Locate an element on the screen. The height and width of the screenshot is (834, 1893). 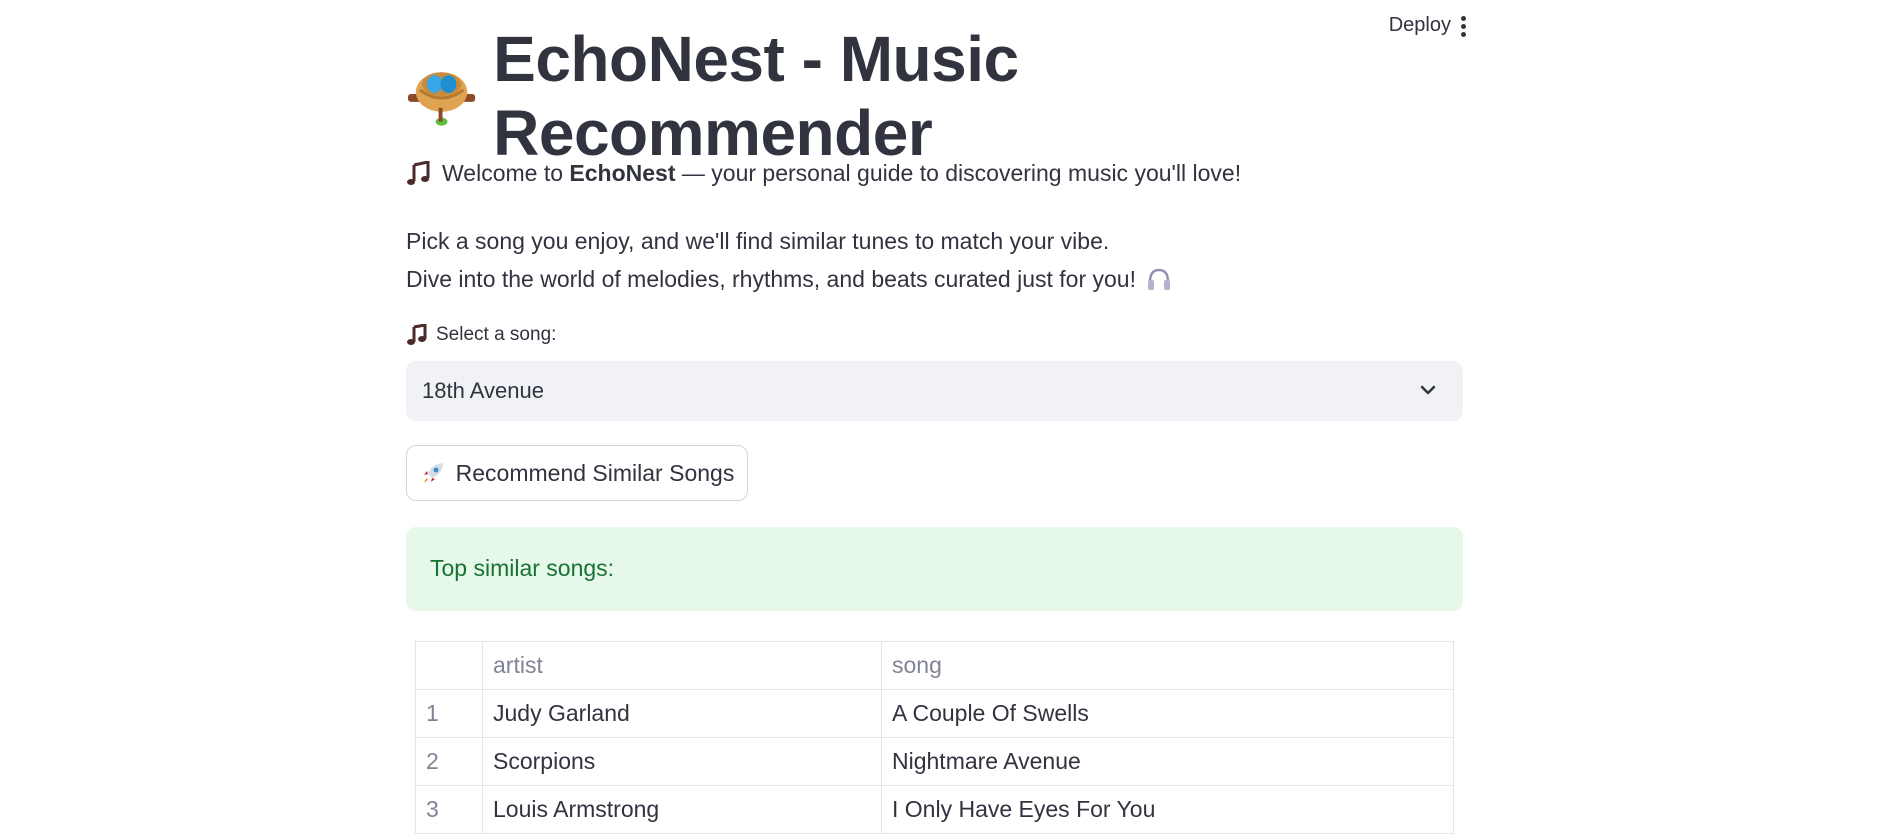
recommend-button: Recommend Similar Songs is located at coordinates (577, 473).